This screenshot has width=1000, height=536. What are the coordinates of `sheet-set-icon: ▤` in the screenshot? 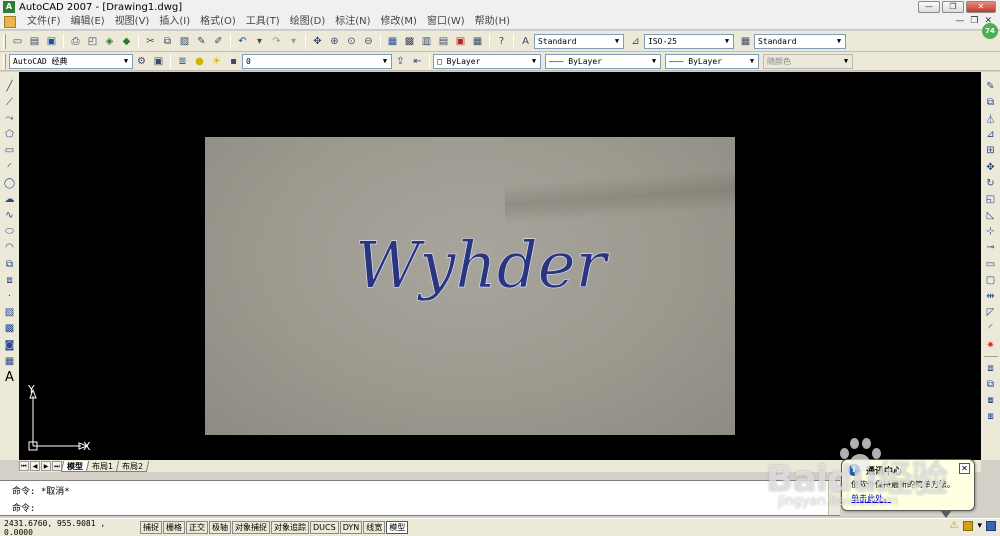 It's located at (443, 41).